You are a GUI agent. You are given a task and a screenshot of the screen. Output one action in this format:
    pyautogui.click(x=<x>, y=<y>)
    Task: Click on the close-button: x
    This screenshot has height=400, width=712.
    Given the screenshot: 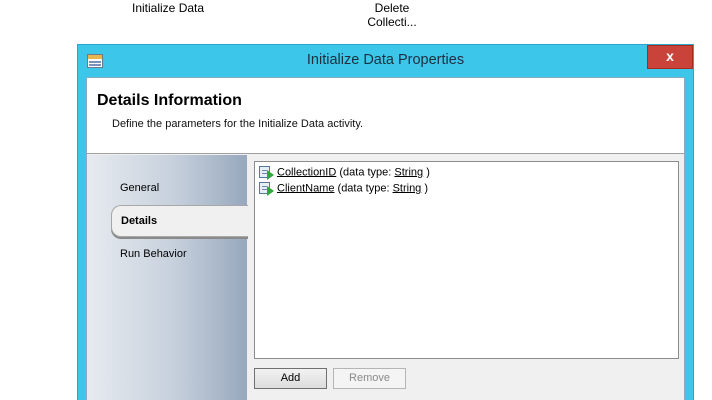 What is the action you would take?
    pyautogui.click(x=670, y=57)
    